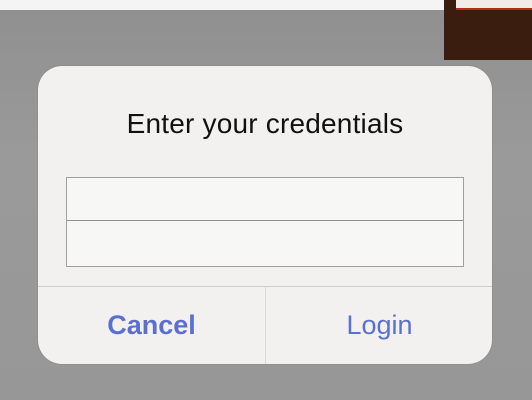  I want to click on cancel-button: Cancel, so click(151, 325).